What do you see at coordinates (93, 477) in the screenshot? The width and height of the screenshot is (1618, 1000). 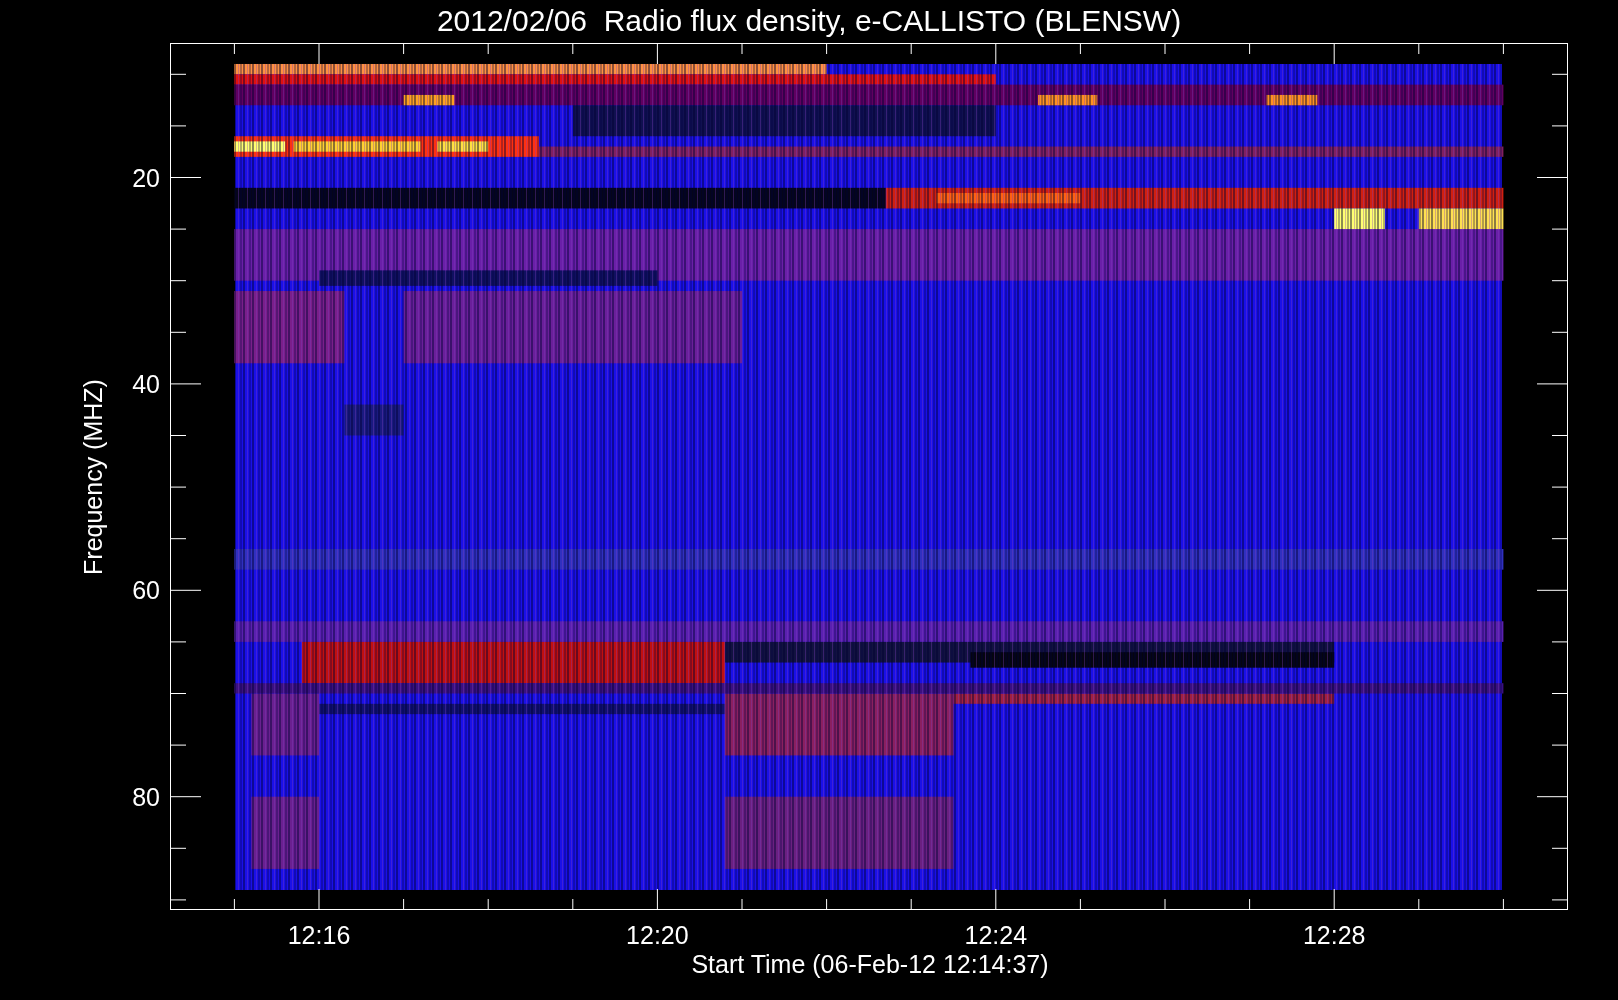 I see `axis-title: Frequency (MHZ)` at bounding box center [93, 477].